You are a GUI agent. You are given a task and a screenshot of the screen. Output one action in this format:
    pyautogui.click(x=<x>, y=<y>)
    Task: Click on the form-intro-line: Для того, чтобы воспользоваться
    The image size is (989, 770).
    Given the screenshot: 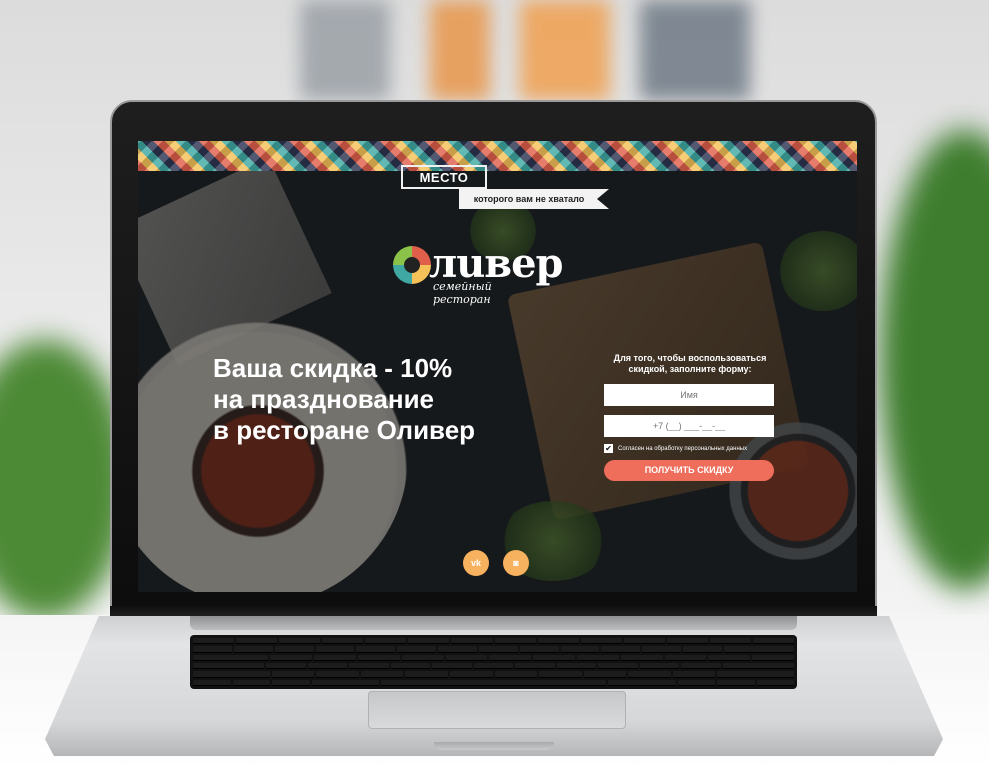 What is the action you would take?
    pyautogui.click(x=690, y=358)
    